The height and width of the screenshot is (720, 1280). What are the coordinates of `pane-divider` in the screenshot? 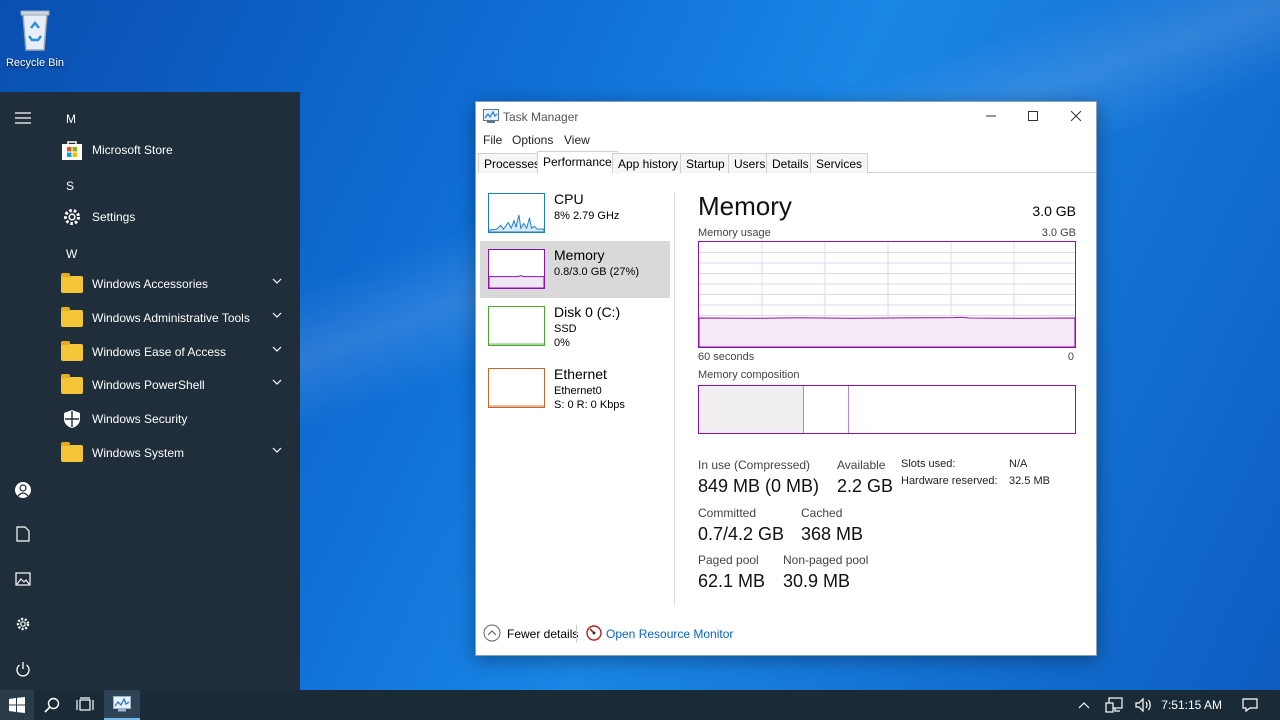 It's located at (674, 399).